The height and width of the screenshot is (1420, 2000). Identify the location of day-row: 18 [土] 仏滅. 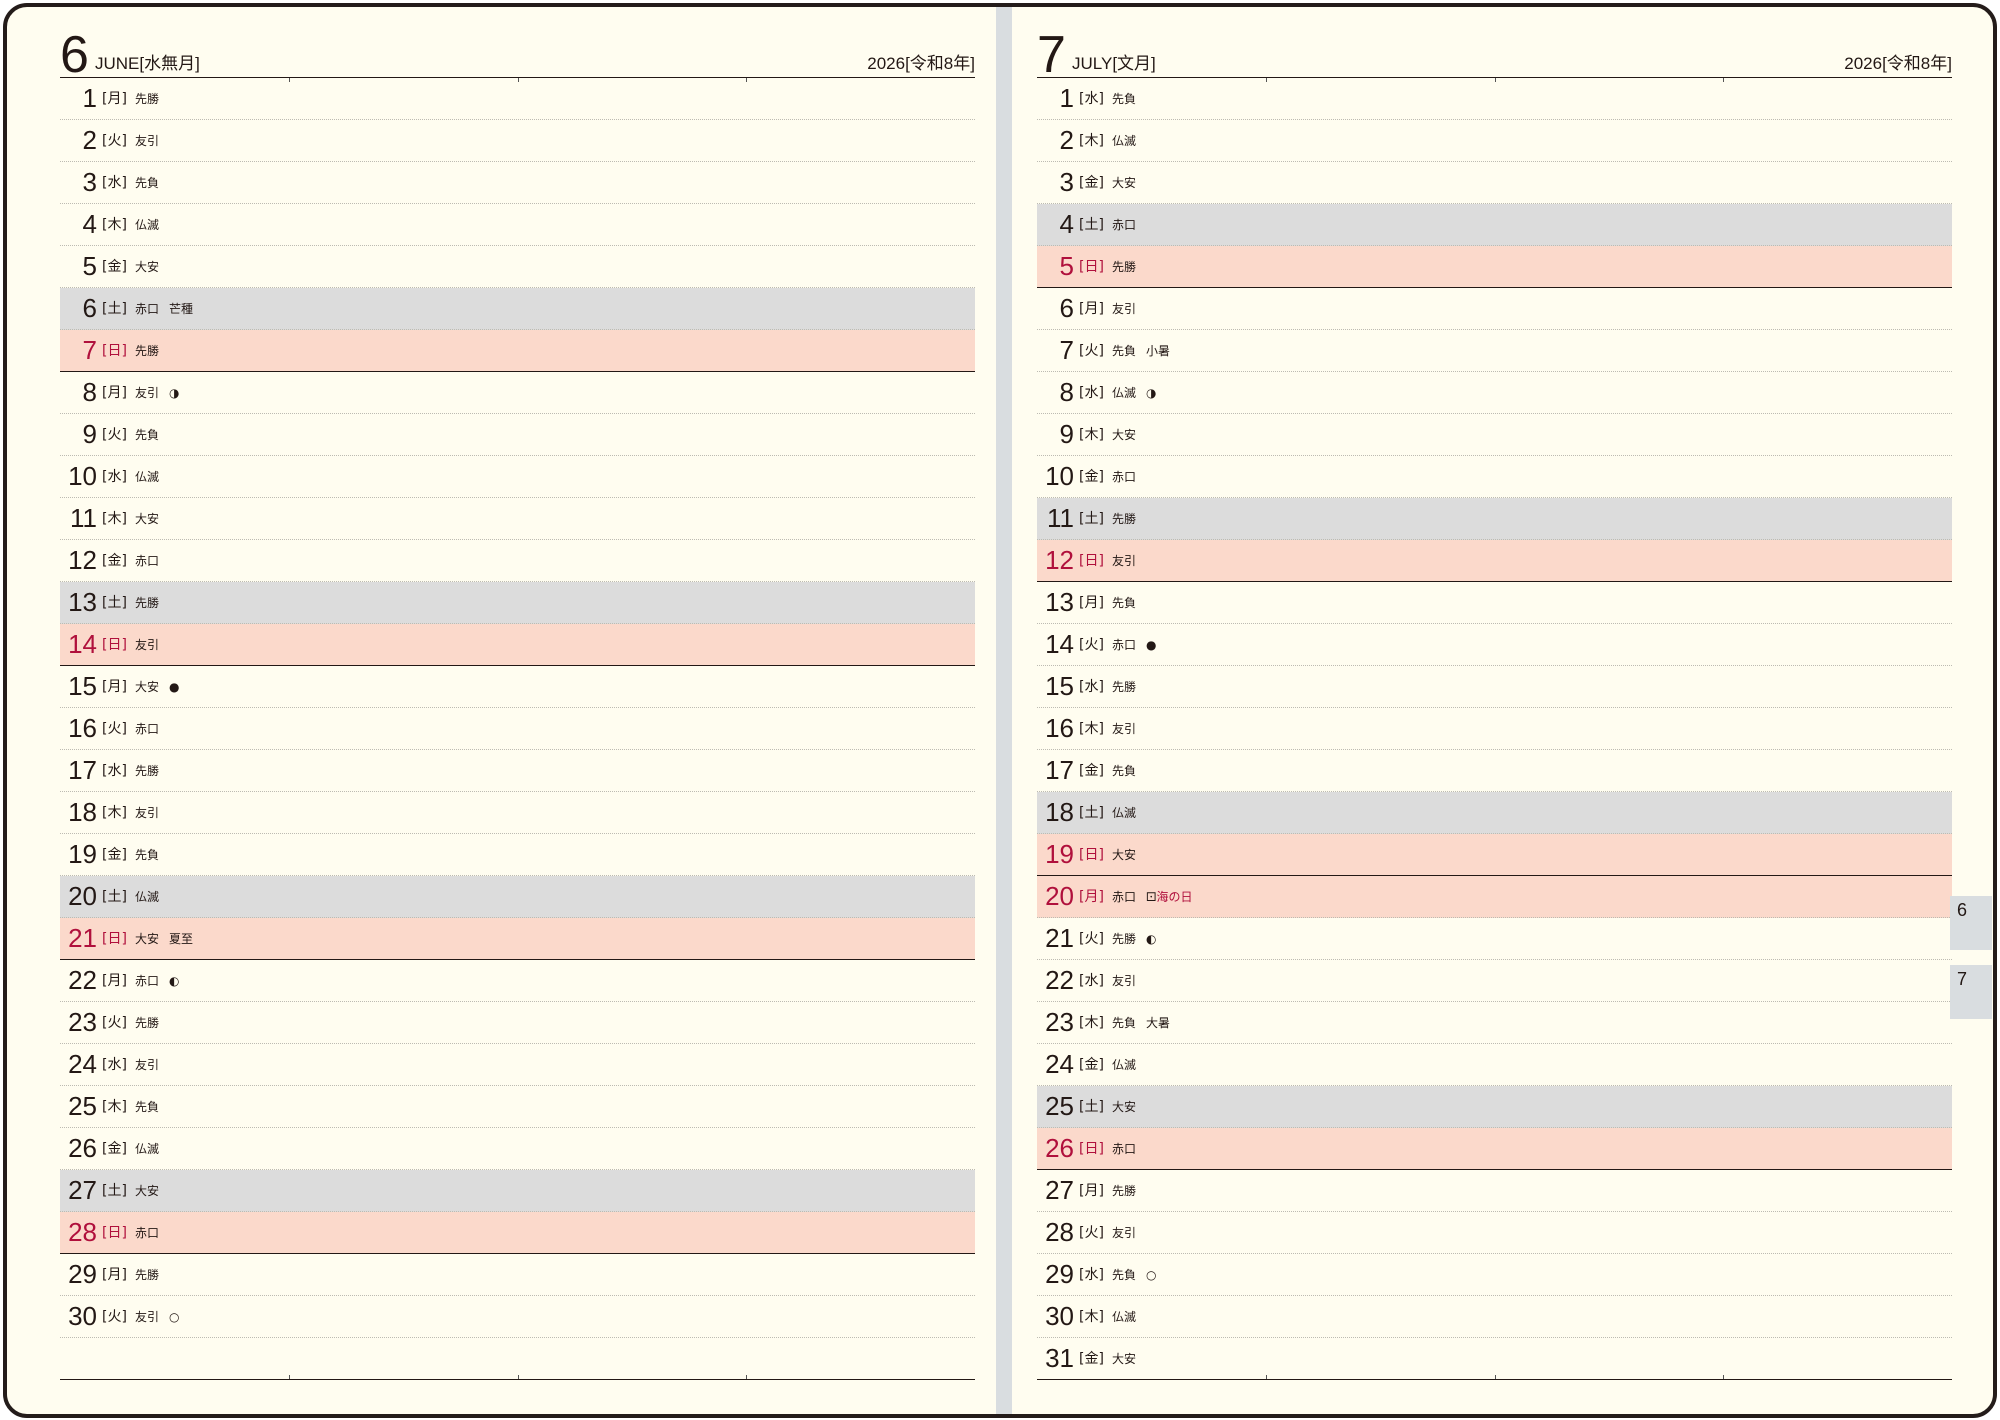
(1494, 813).